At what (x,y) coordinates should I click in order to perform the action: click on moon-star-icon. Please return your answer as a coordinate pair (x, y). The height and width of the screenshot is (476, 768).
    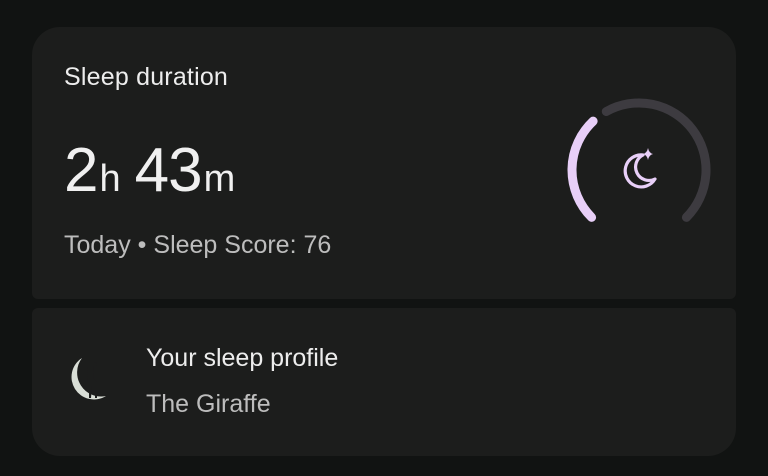
    Looking at the image, I should click on (640, 168).